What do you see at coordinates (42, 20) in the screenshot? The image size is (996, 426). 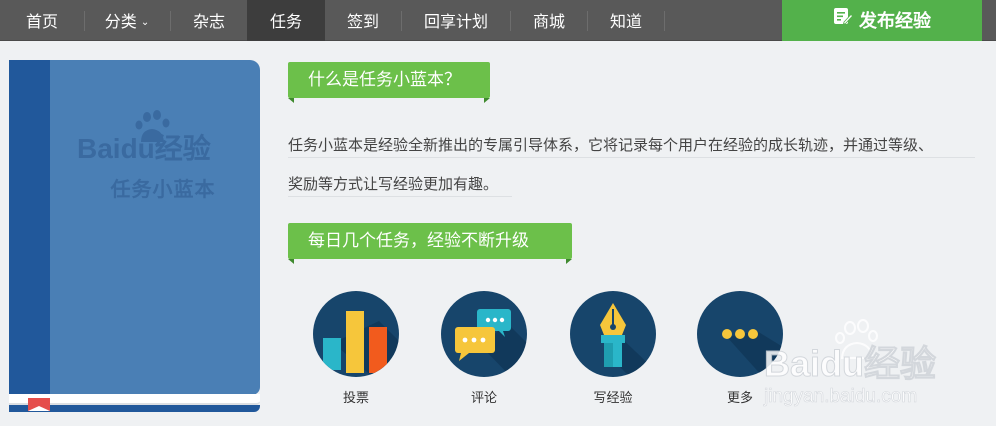 I see `nav-item-home: 首页` at bounding box center [42, 20].